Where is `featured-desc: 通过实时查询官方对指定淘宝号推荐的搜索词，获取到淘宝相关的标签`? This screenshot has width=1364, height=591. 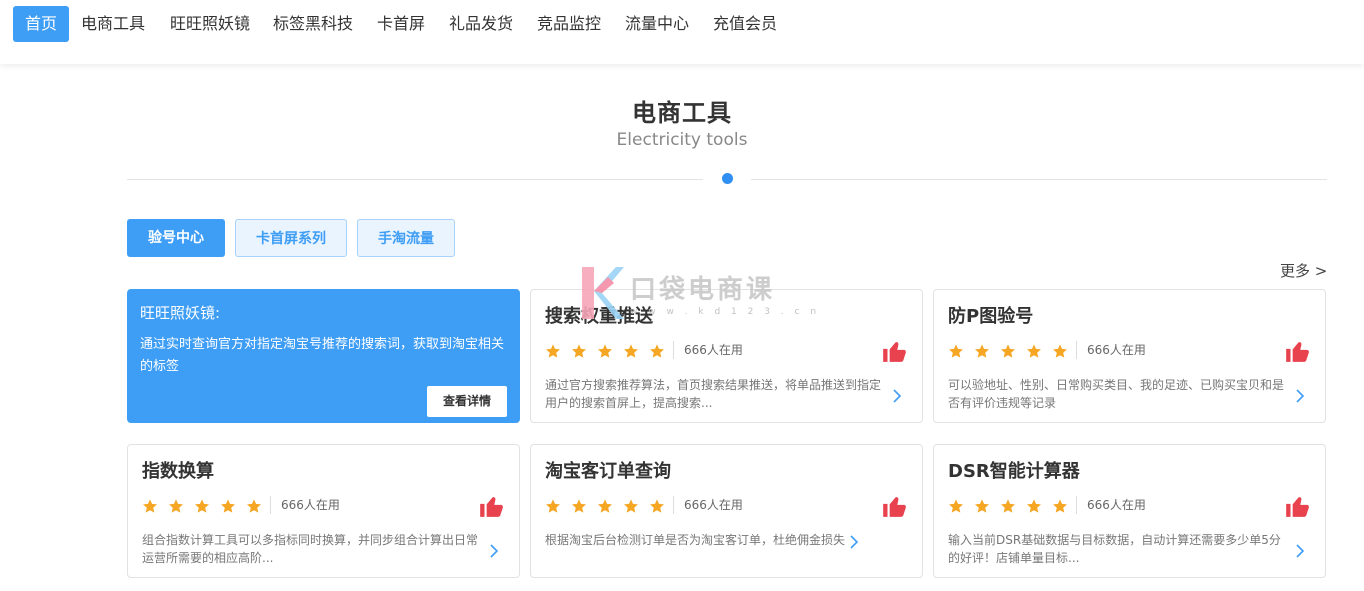
featured-desc: 通过实时查询官方对指定淘宝号推荐的搜索词，获取到淘宝相关的标签 is located at coordinates (322, 355).